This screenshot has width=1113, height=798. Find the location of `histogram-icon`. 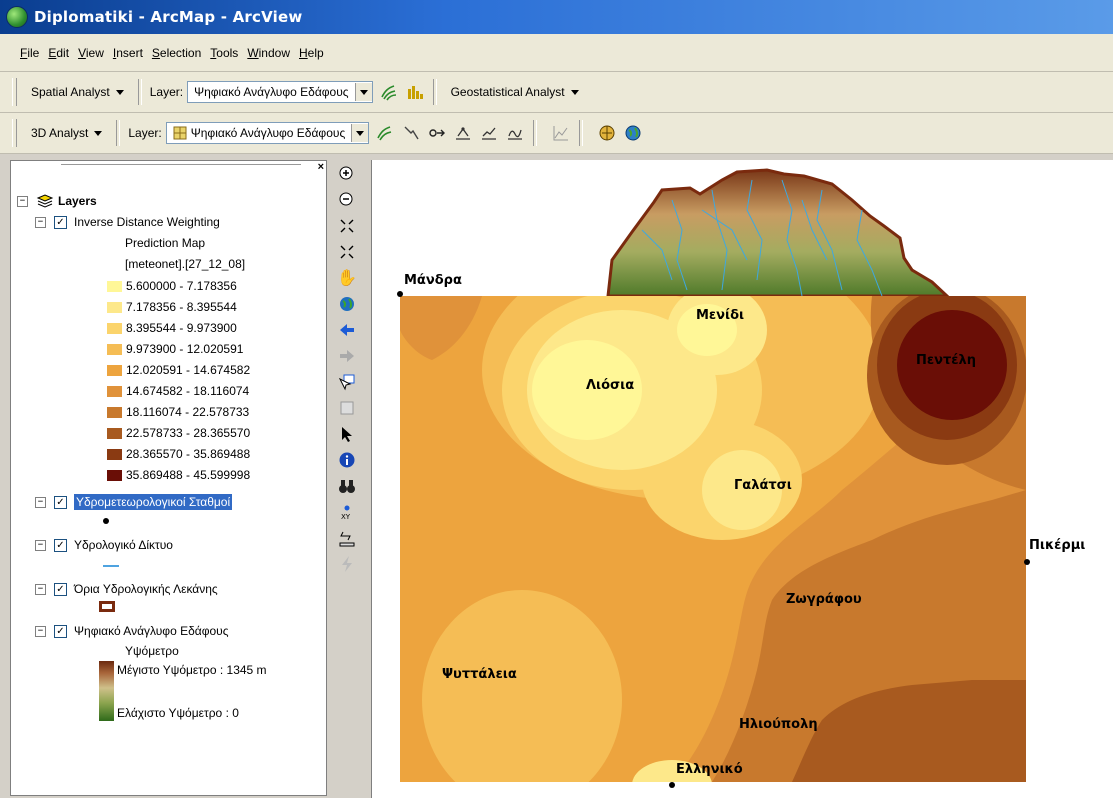

histogram-icon is located at coordinates (415, 92).